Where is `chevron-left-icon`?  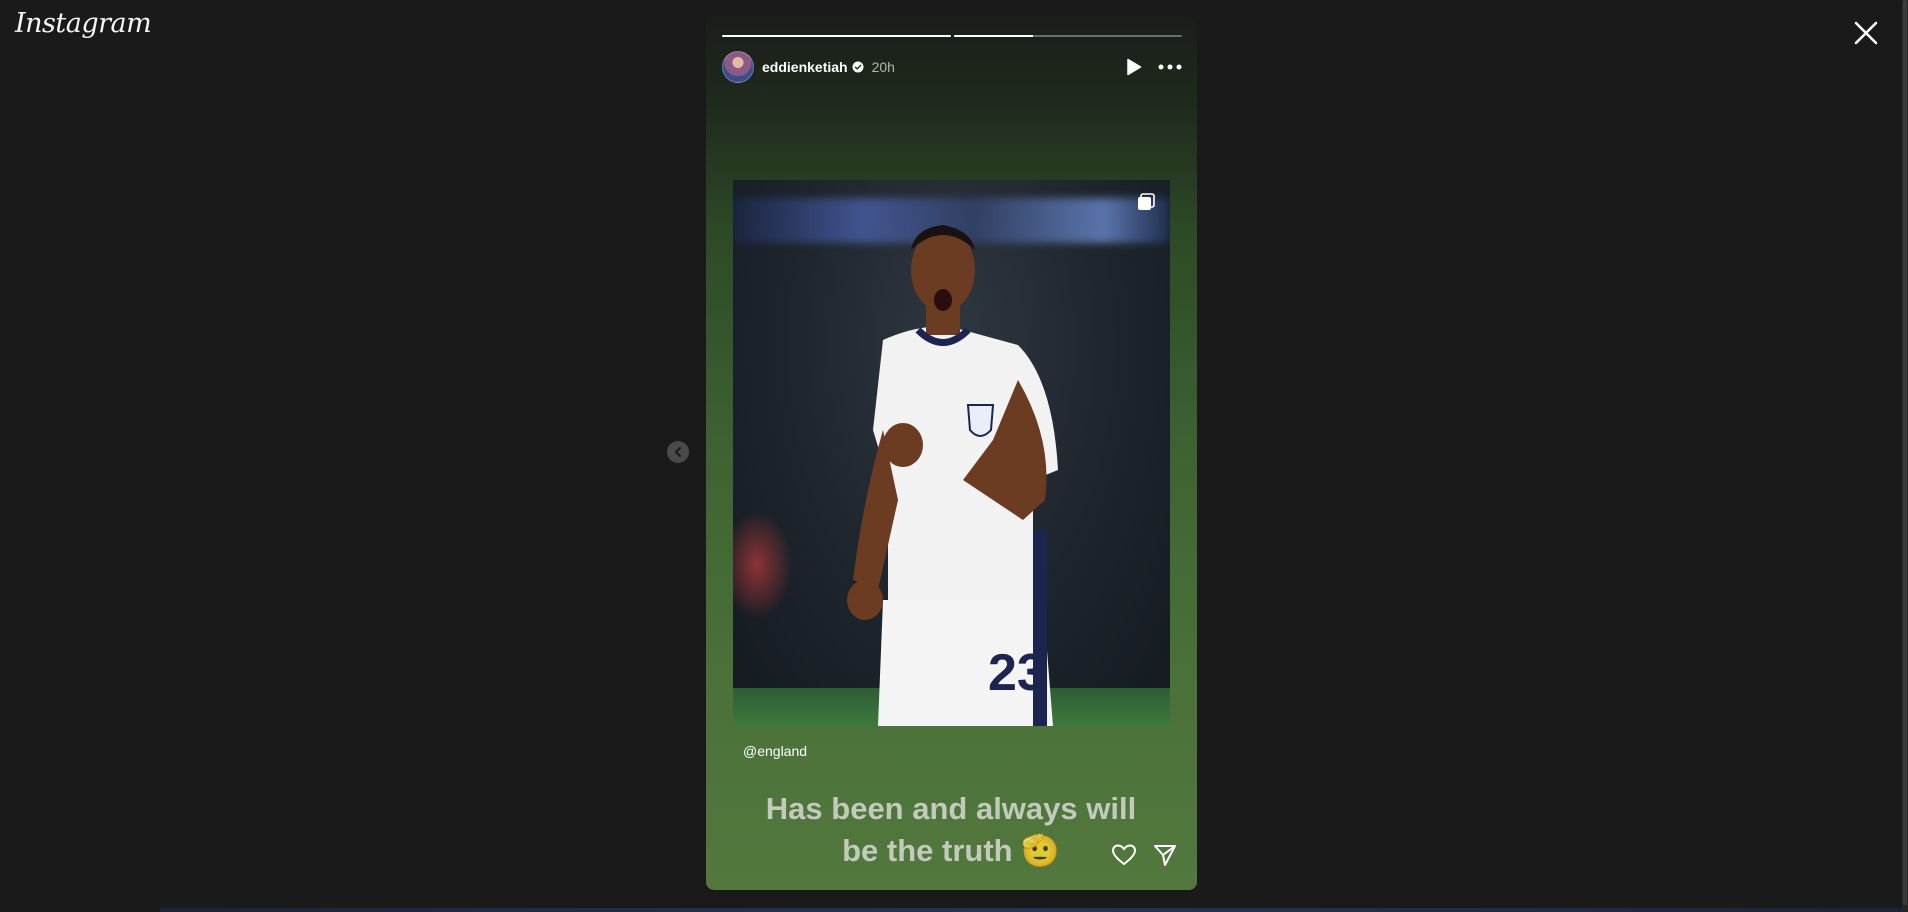 chevron-left-icon is located at coordinates (678, 452).